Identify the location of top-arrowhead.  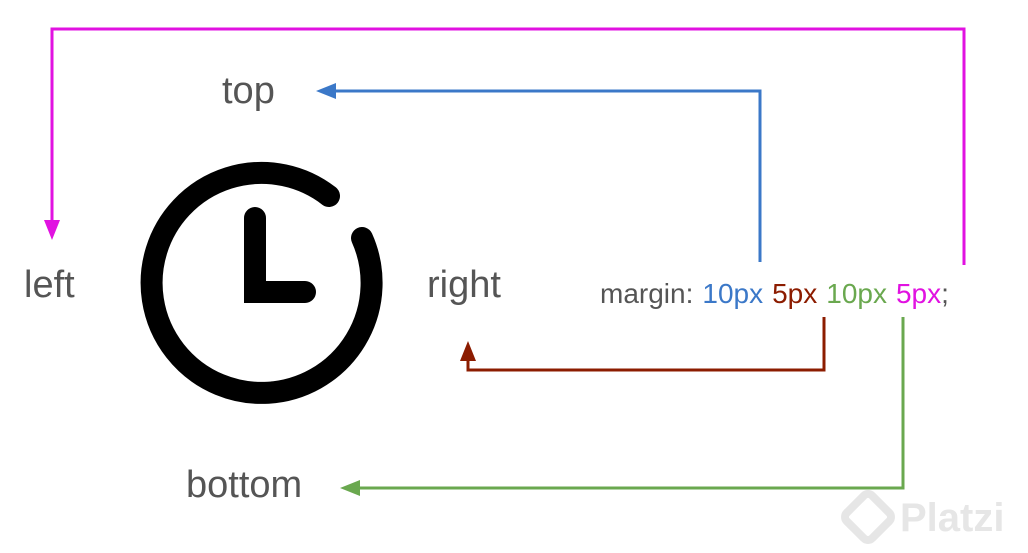
(326, 91).